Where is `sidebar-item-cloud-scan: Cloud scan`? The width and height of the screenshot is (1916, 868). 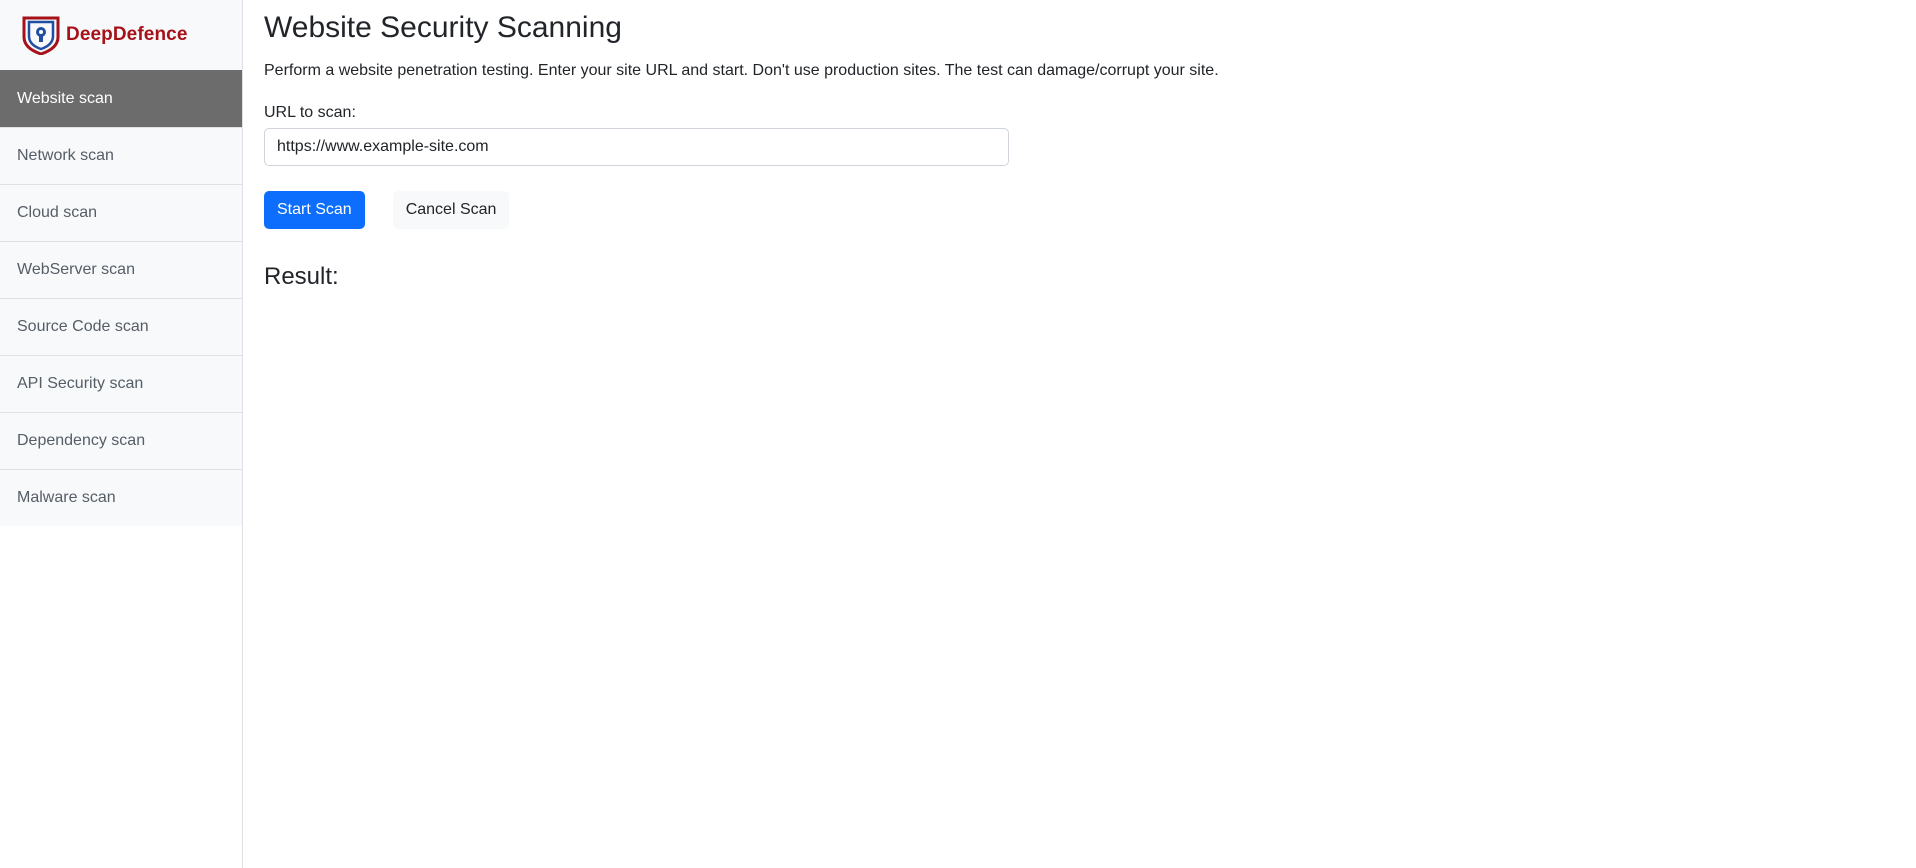 sidebar-item-cloud-scan: Cloud scan is located at coordinates (121, 212).